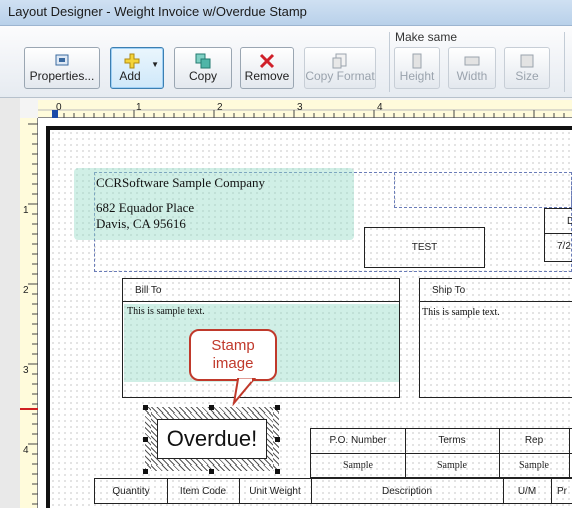 The width and height of the screenshot is (572, 508). What do you see at coordinates (244, 392) in the screenshot?
I see `callout-pointer` at bounding box center [244, 392].